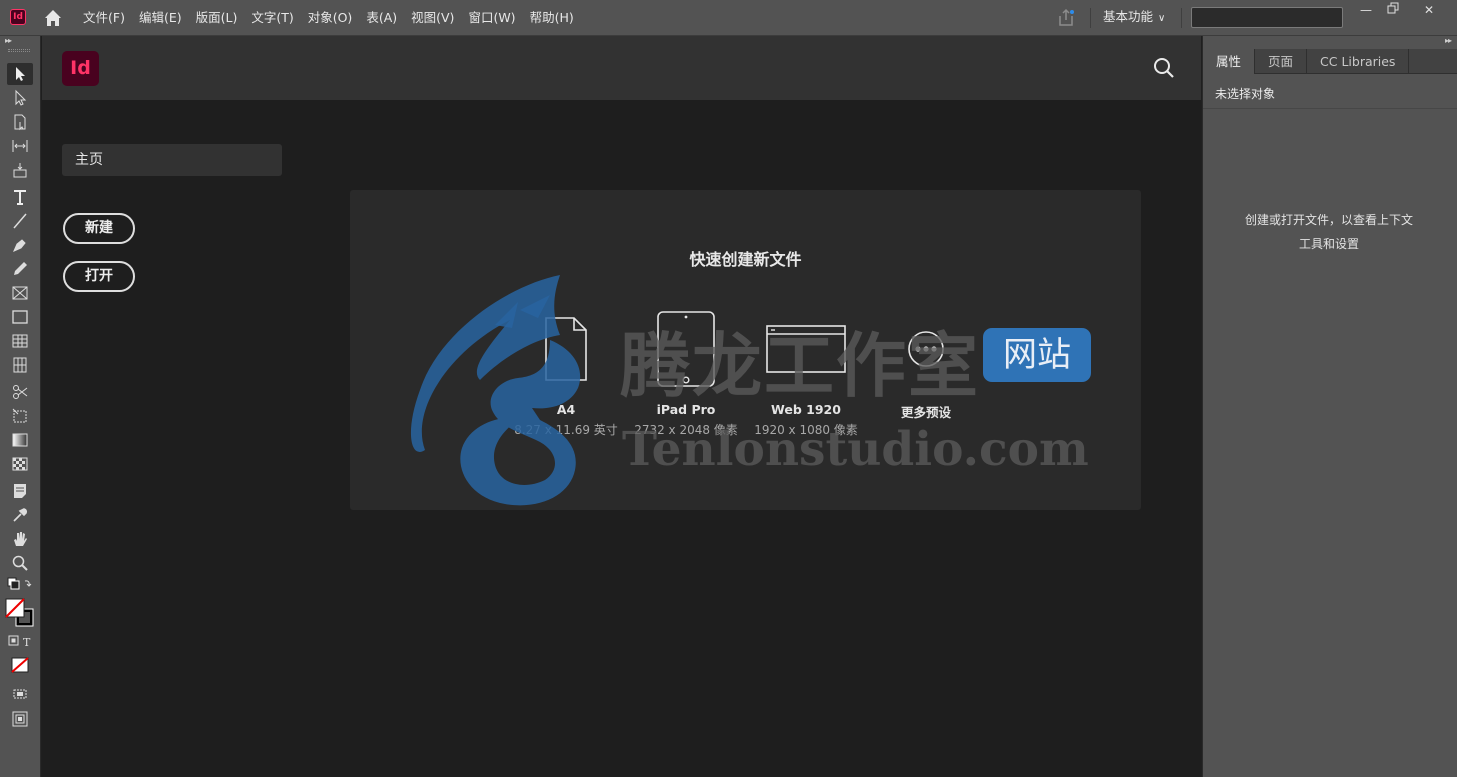 This screenshot has height=777, width=1457. Describe the element at coordinates (20, 392) in the screenshot. I see `scissors-tool-icon` at that location.